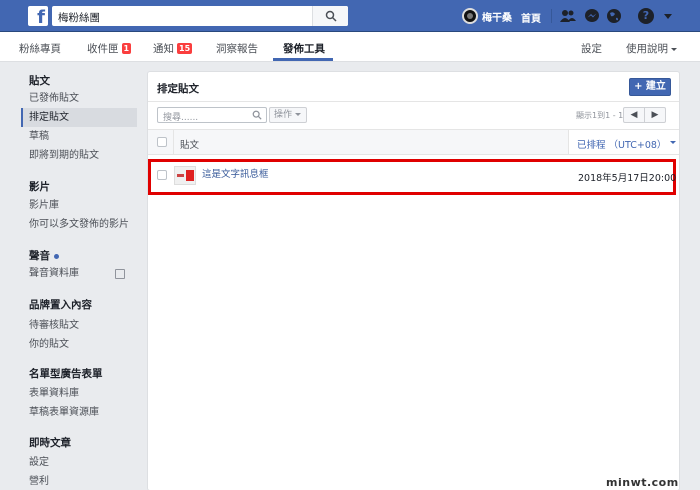 This screenshot has width=700, height=490. I want to click on tab-notifications-label: 通知, so click(163, 49).